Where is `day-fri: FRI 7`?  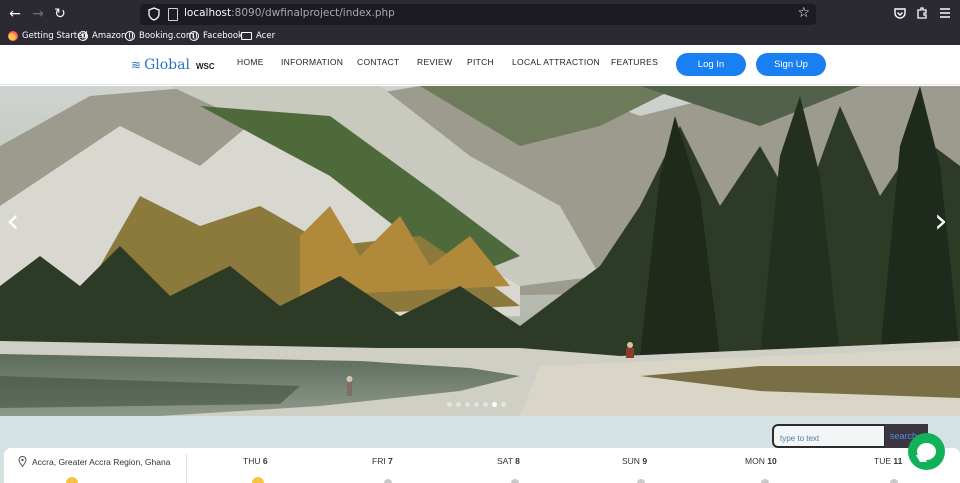
day-fri: FRI 7 is located at coordinates (382, 461).